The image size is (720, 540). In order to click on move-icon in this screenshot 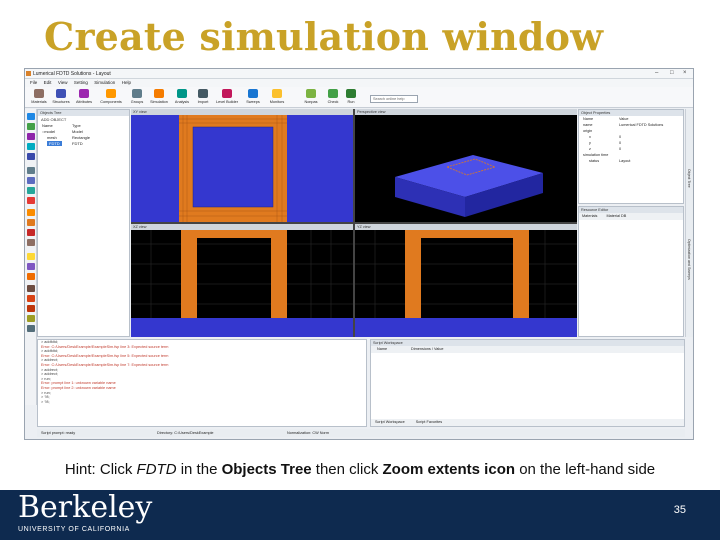, I will do `click(31, 126)`.